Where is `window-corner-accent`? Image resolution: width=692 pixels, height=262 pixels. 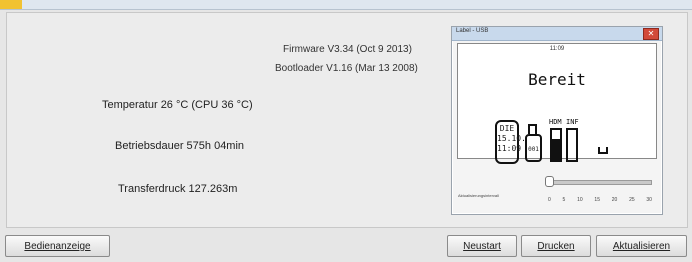 window-corner-accent is located at coordinates (11, 4).